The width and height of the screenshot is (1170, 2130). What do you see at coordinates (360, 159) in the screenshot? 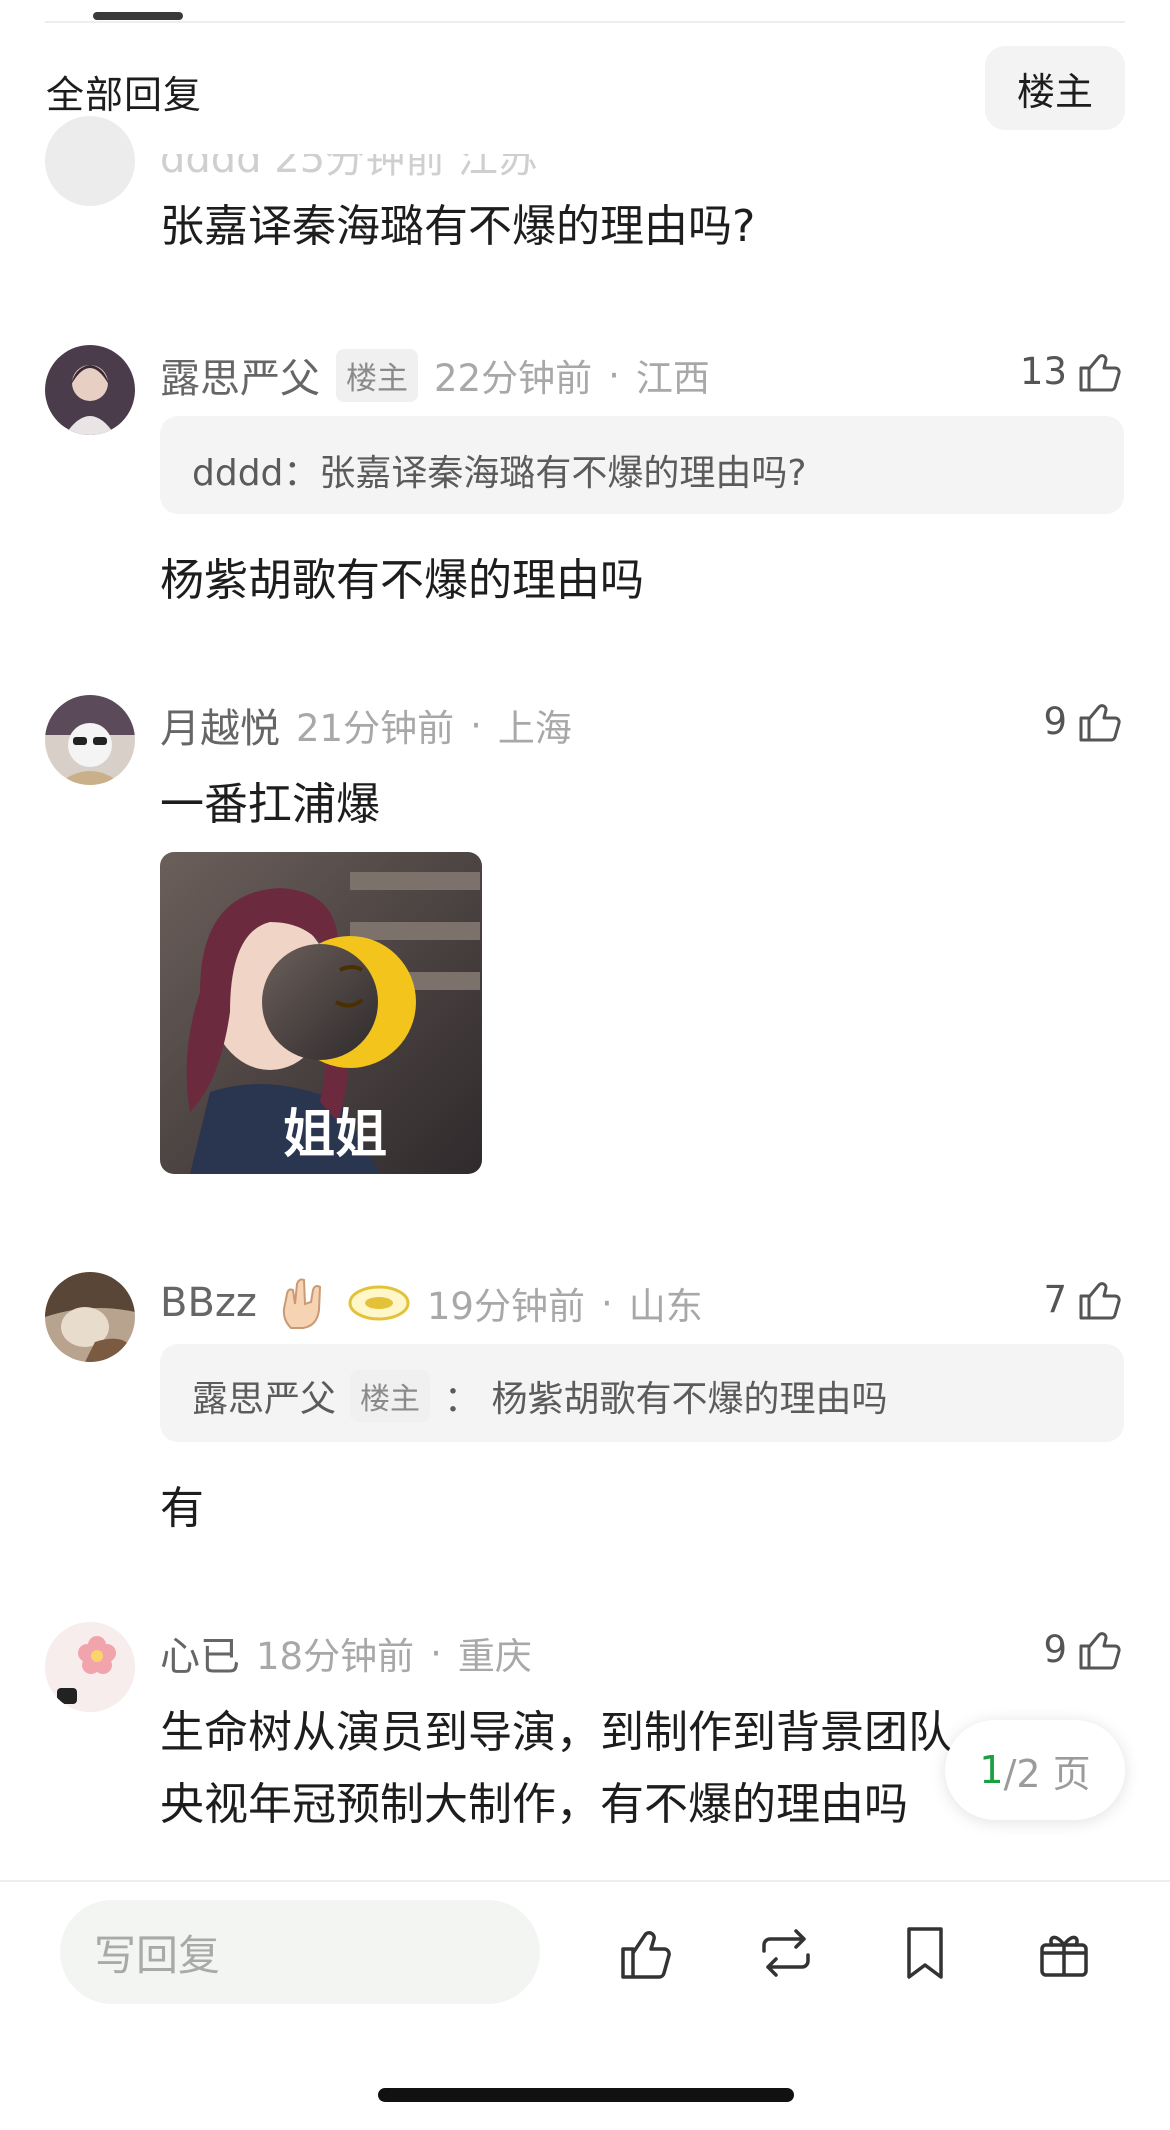
I see `comment-time: 25分钟前` at bounding box center [360, 159].